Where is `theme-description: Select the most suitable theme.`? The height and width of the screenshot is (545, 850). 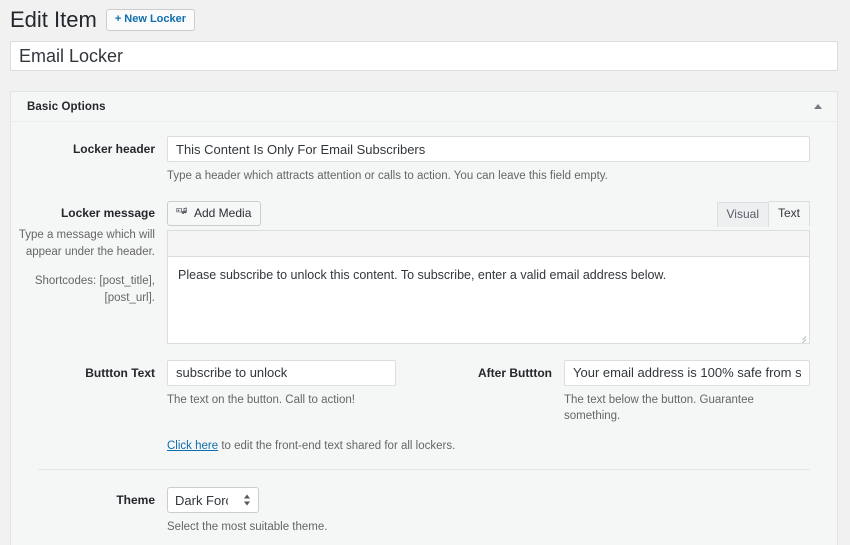
theme-description: Select the most suitable theme. is located at coordinates (247, 527).